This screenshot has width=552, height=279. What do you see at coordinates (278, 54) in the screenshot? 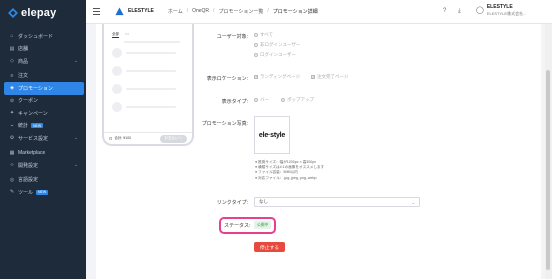
I see `option-label: ログインユーザー` at bounding box center [278, 54].